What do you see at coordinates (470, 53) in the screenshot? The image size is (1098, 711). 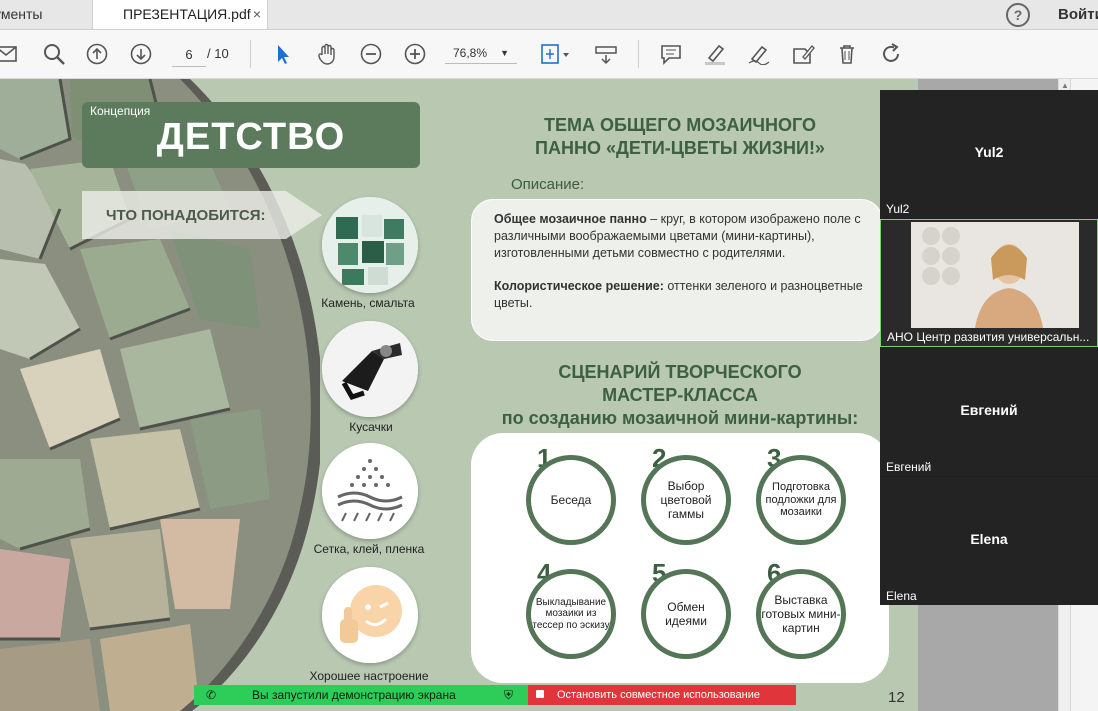 I see `zoom-value: 76,8%` at bounding box center [470, 53].